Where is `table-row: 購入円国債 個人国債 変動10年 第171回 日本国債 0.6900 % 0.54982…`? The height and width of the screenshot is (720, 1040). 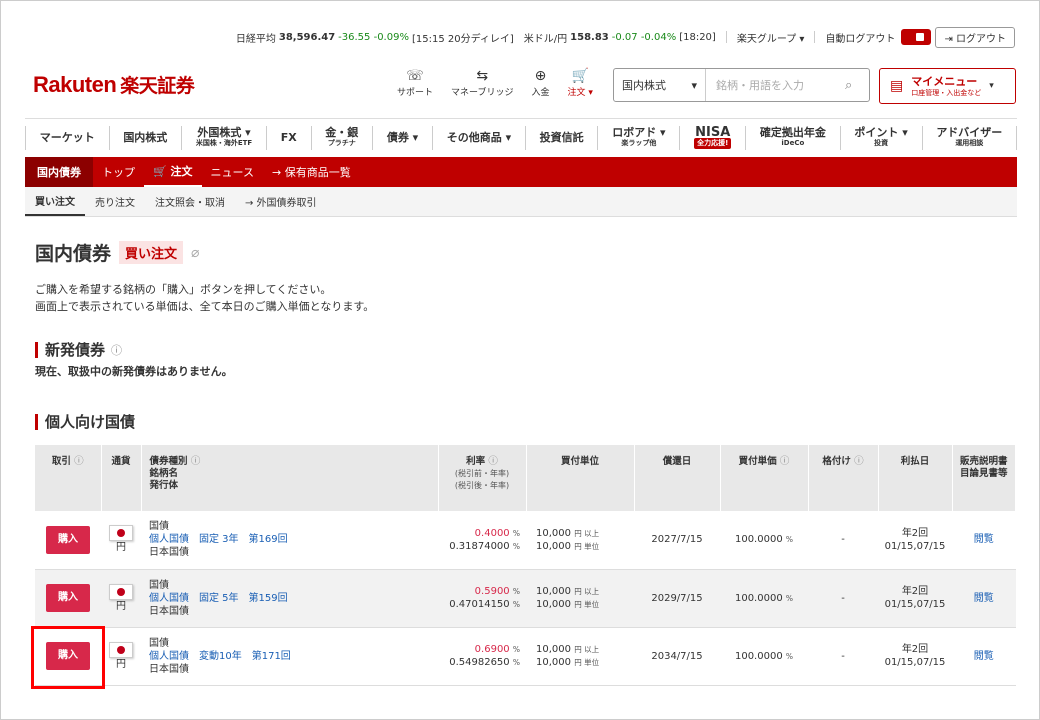 table-row: 購入円国債 個人国債 変動10年 第171回 日本国債 0.6900 % 0.54982… is located at coordinates (525, 656).